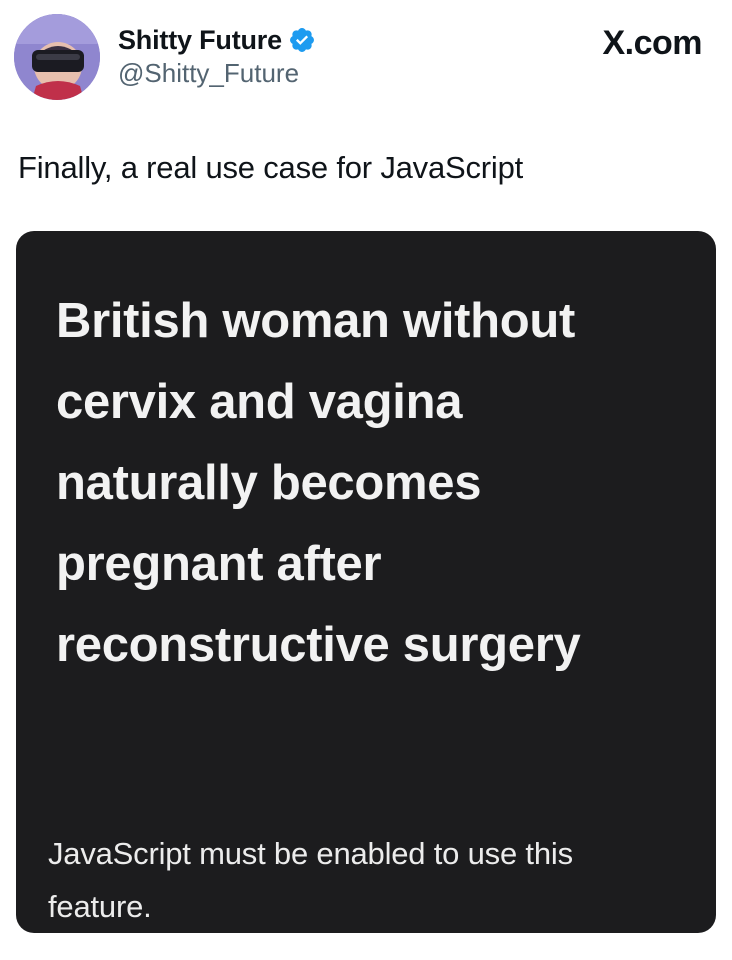  Describe the element at coordinates (318, 645) in the screenshot. I see `headline-line: reconstructive surgery` at that location.